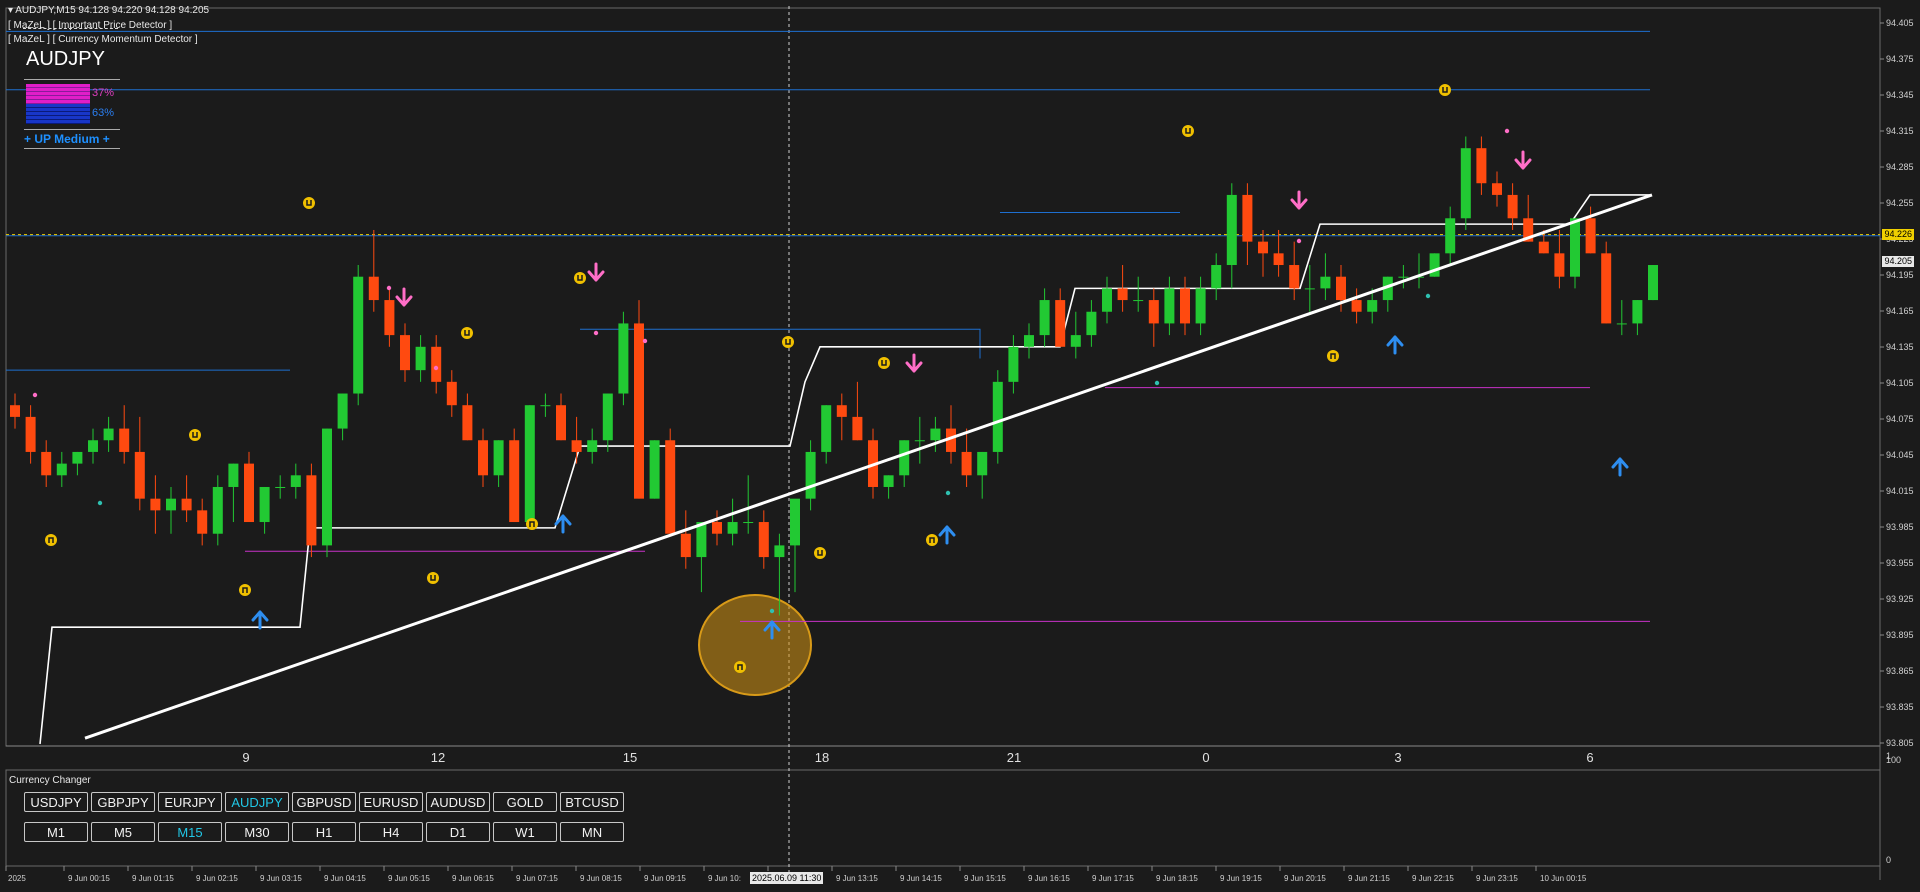  What do you see at coordinates (123, 802) in the screenshot?
I see `symbol-button-gbpjpy: GBPJPY` at bounding box center [123, 802].